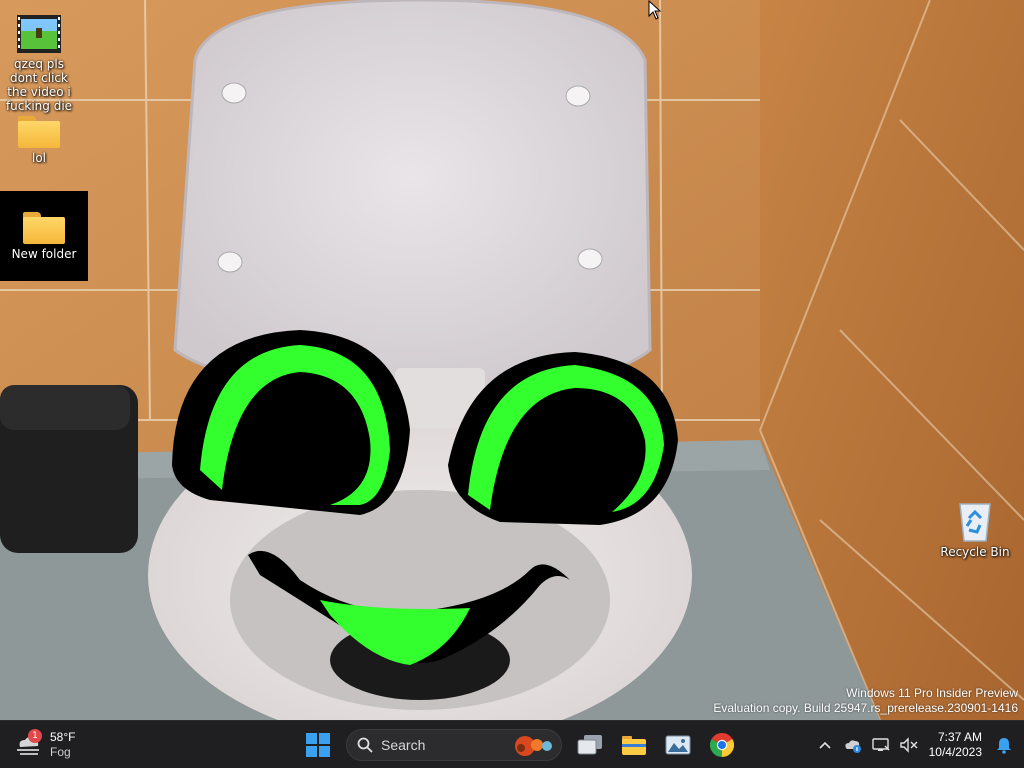 The width and height of the screenshot is (1024, 769). I want to click on weather-condition: Fog, so click(60, 752).